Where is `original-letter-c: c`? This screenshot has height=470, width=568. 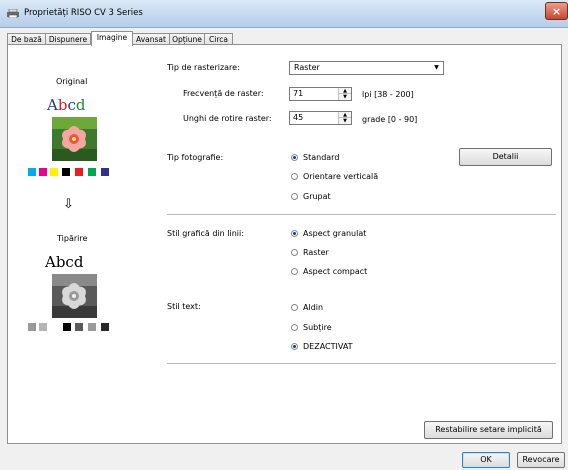
original-letter-c: c is located at coordinates (71, 105).